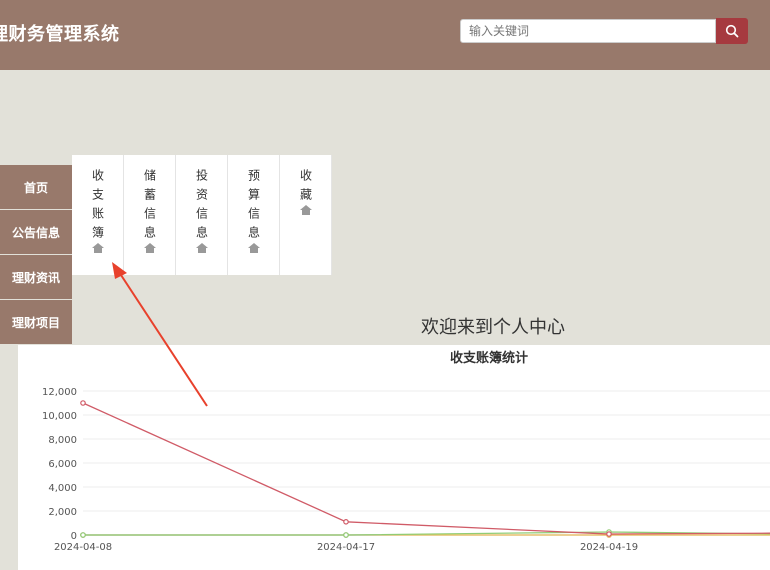 The height and width of the screenshot is (570, 770). What do you see at coordinates (609, 547) in the screenshot?
I see `x-tick-label: 2024-04-19` at bounding box center [609, 547].